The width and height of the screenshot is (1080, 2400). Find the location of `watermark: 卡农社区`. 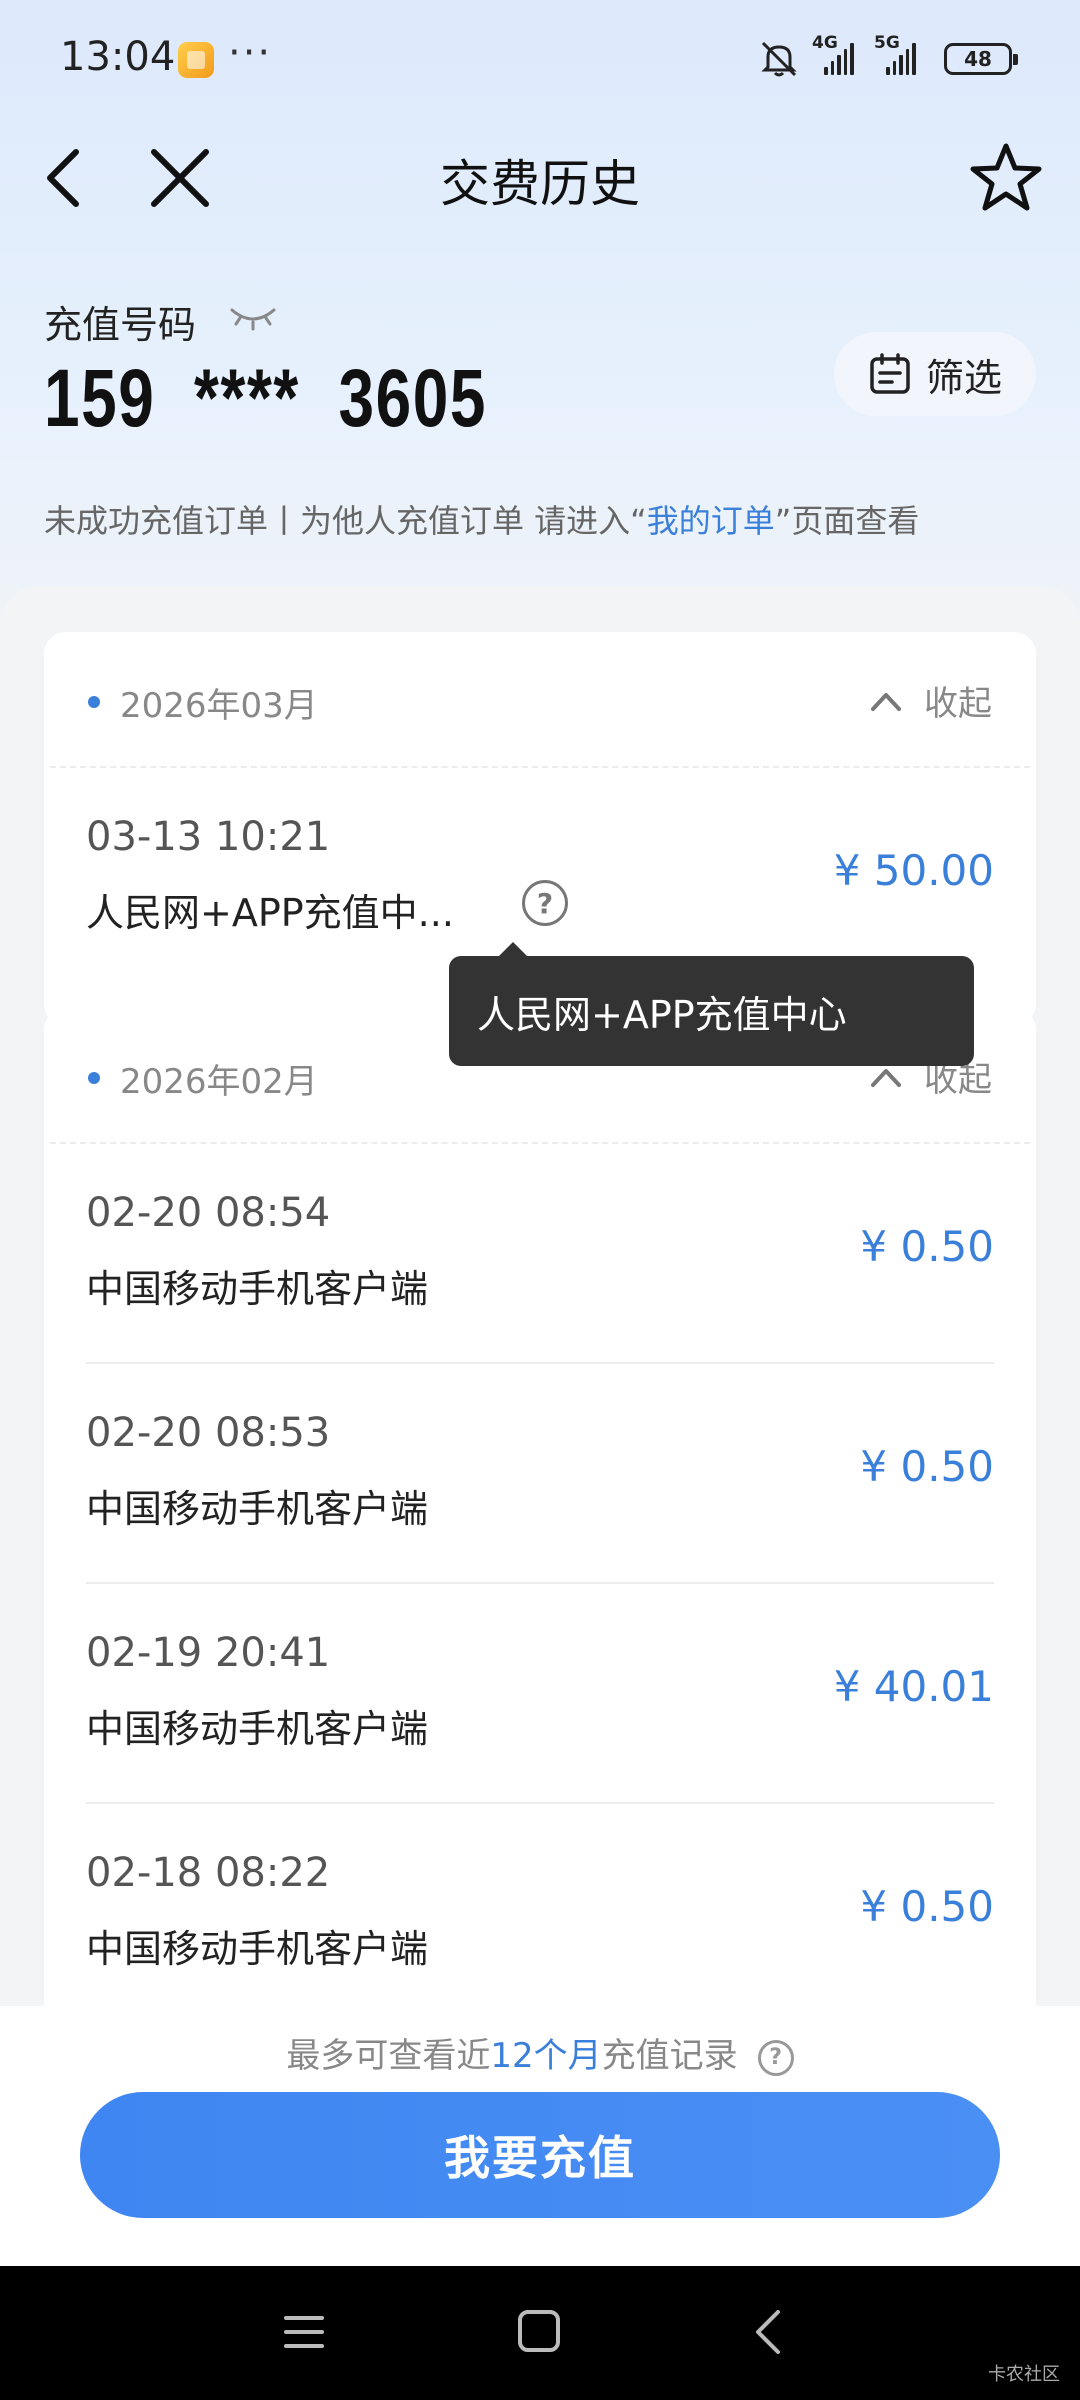

watermark: 卡农社区 is located at coordinates (1024, 2374).